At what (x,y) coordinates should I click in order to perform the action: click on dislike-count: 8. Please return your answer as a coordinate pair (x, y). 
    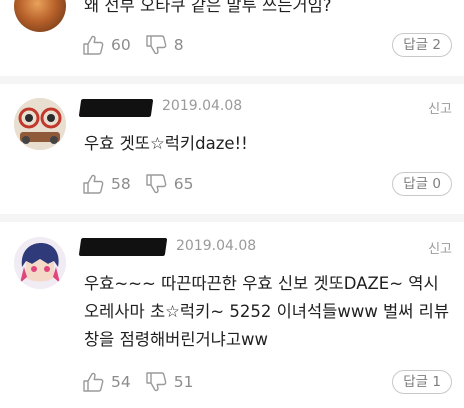
    Looking at the image, I should click on (178, 45).